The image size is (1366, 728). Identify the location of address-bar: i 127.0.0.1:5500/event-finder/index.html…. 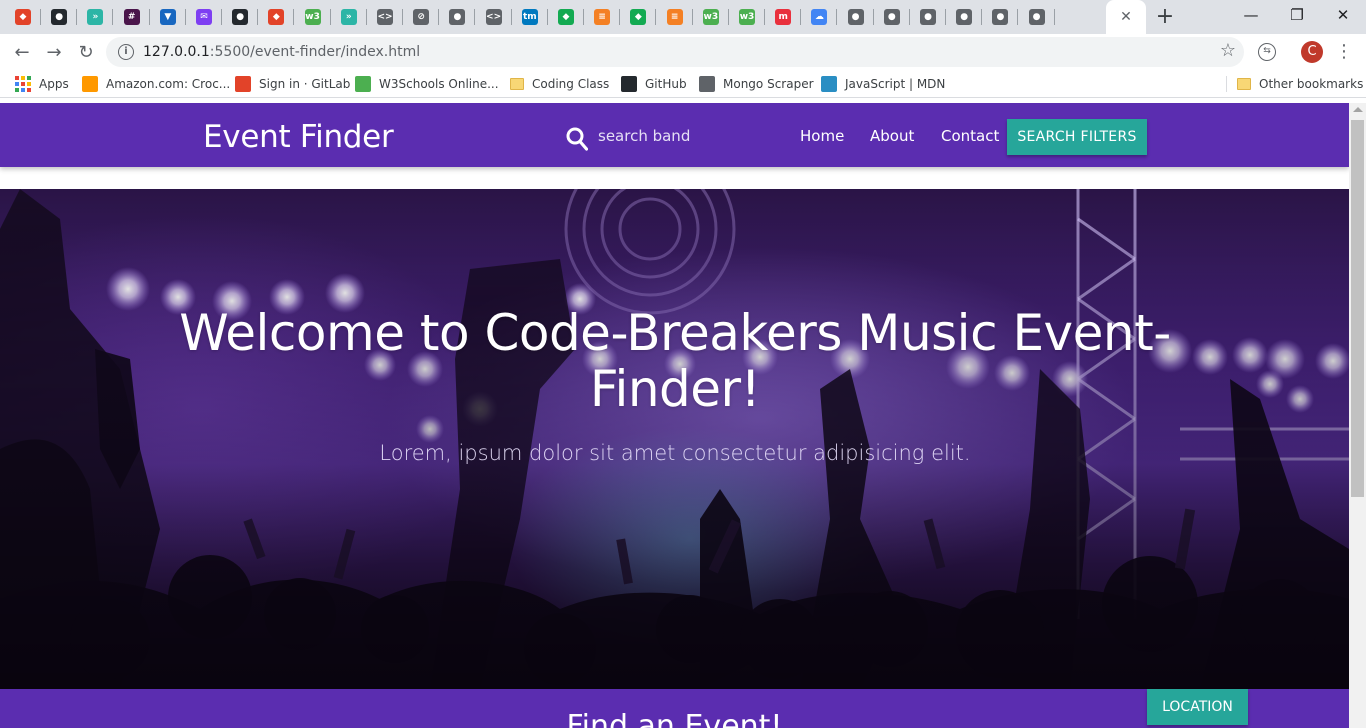
(675, 52).